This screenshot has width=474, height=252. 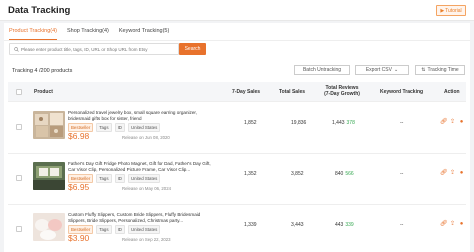 What do you see at coordinates (42, 71) in the screenshot?
I see `tracking-count: Tracking 4 /200 products` at bounding box center [42, 71].